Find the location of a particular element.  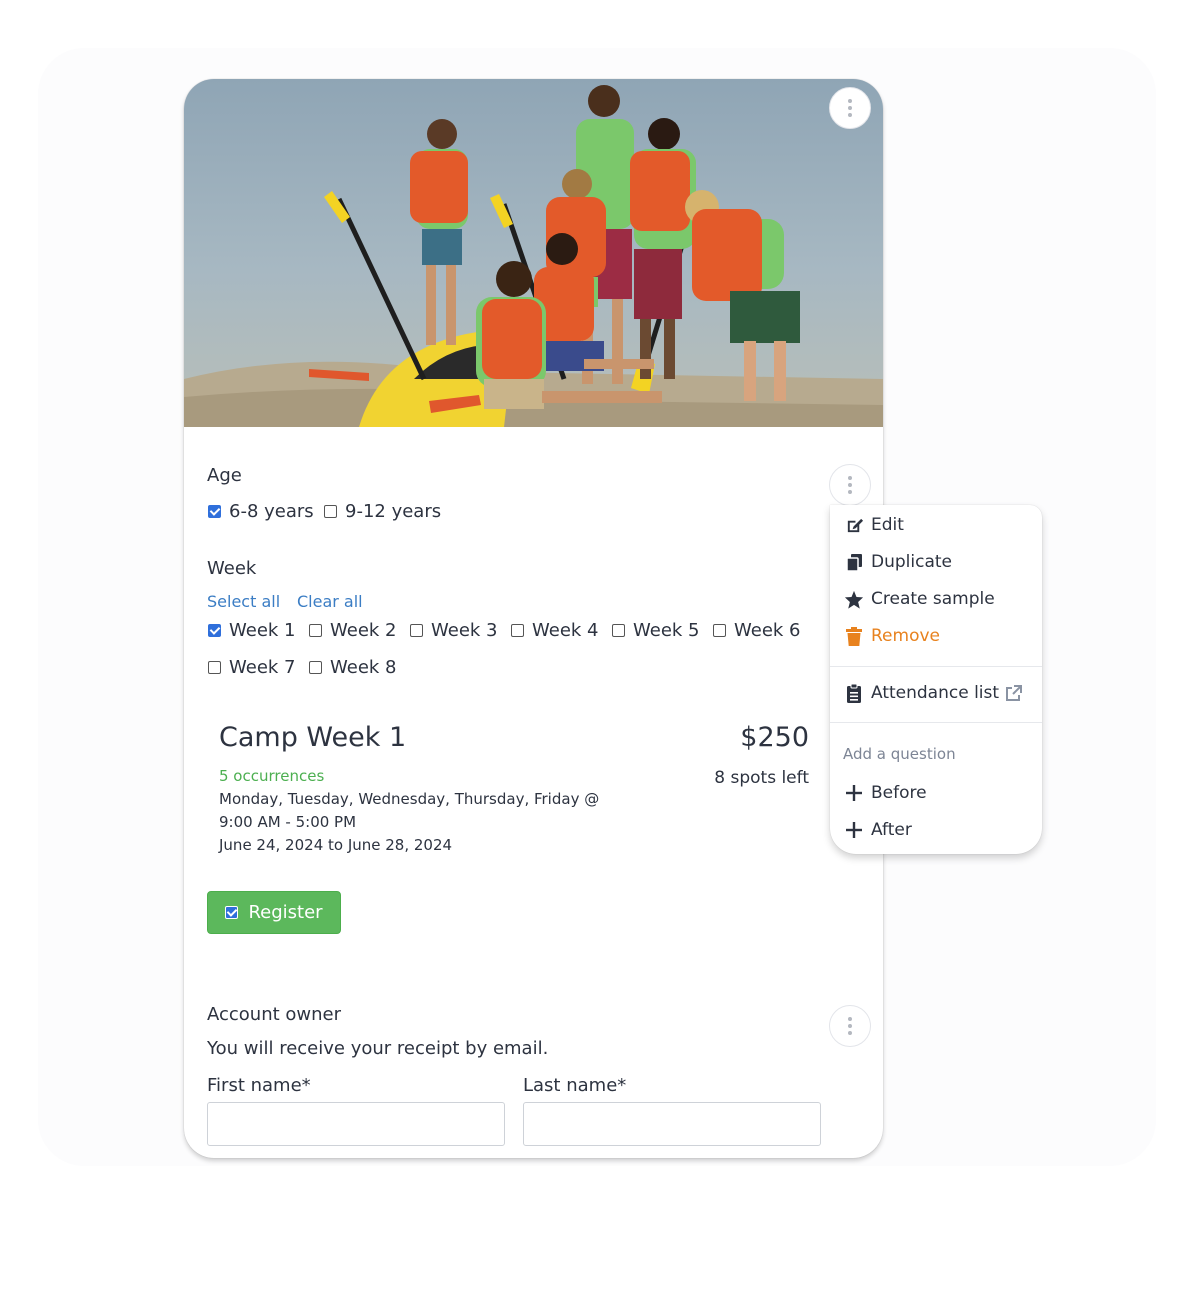

hero-options-button is located at coordinates (850, 108).